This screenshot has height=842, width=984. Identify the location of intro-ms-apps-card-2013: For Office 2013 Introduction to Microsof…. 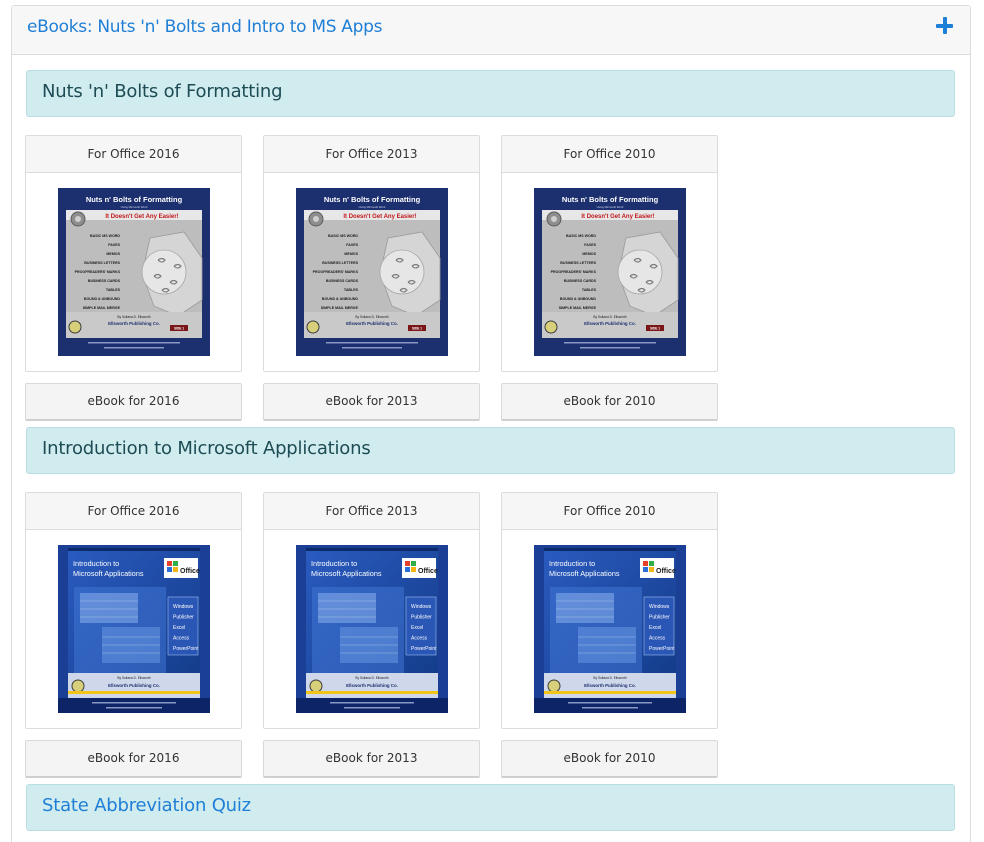
(371, 610).